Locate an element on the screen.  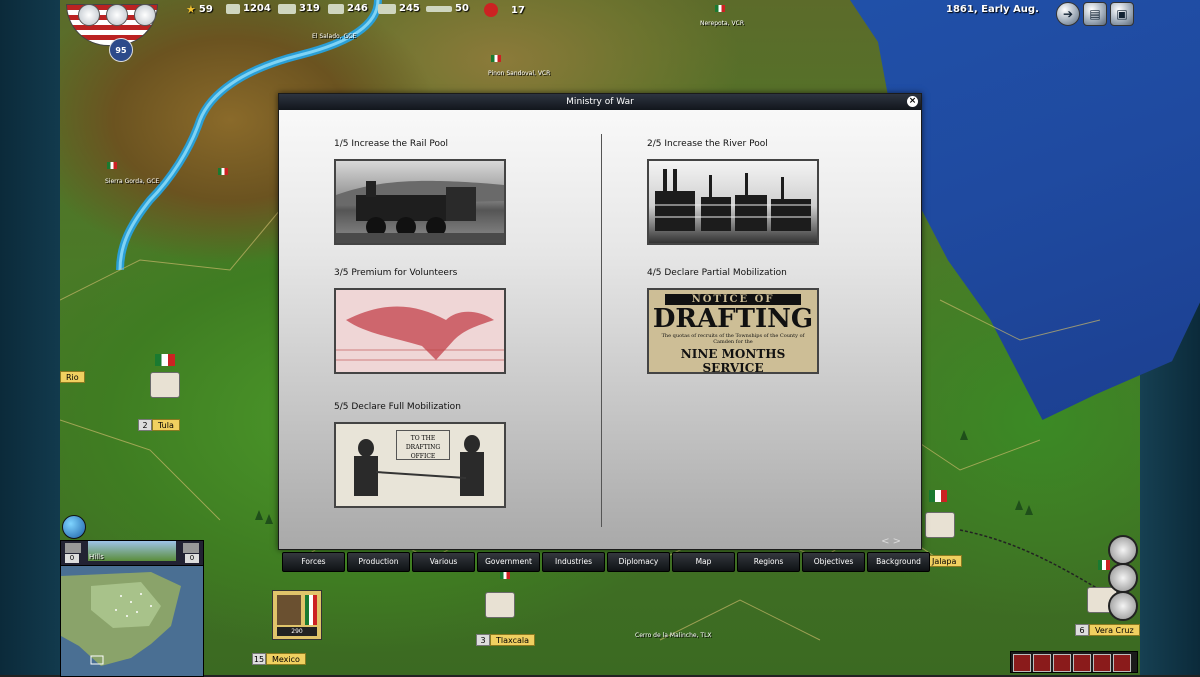
city-fort-tlaxcala is located at coordinates (500, 605).